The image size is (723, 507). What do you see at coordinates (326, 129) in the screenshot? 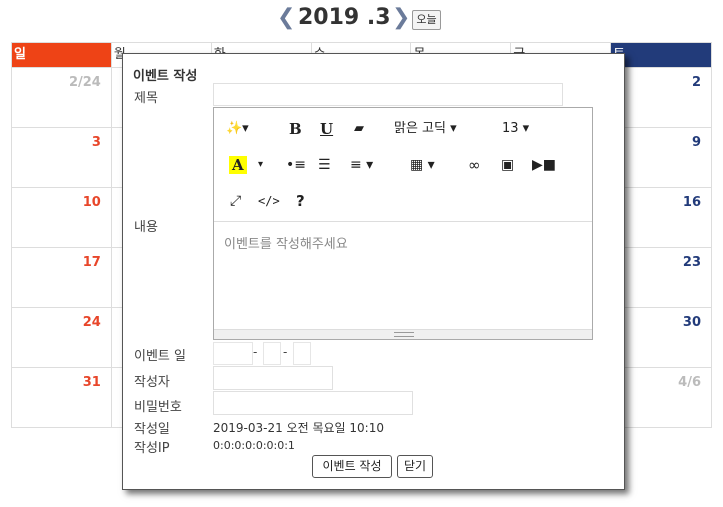
I see `underline-icon: U` at bounding box center [326, 129].